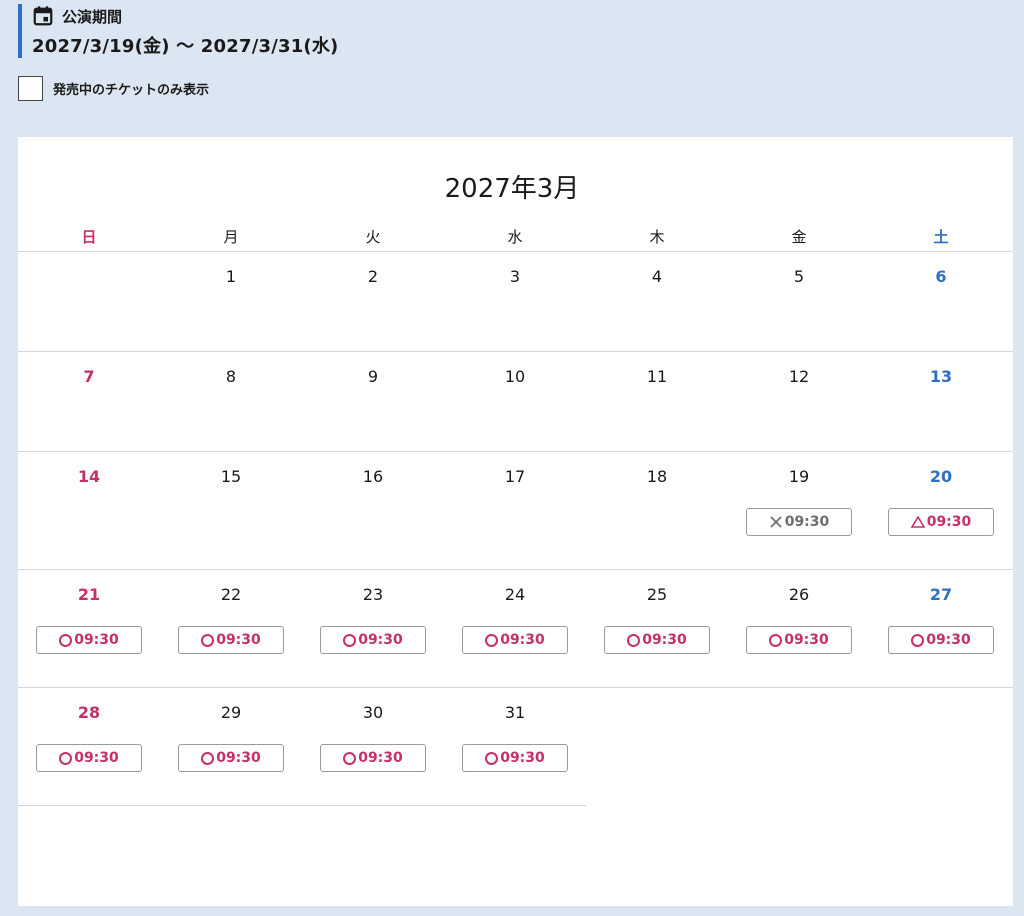 The width and height of the screenshot is (1024, 916). What do you see at coordinates (92, 16) in the screenshot?
I see `period-label: 公演期間` at bounding box center [92, 16].